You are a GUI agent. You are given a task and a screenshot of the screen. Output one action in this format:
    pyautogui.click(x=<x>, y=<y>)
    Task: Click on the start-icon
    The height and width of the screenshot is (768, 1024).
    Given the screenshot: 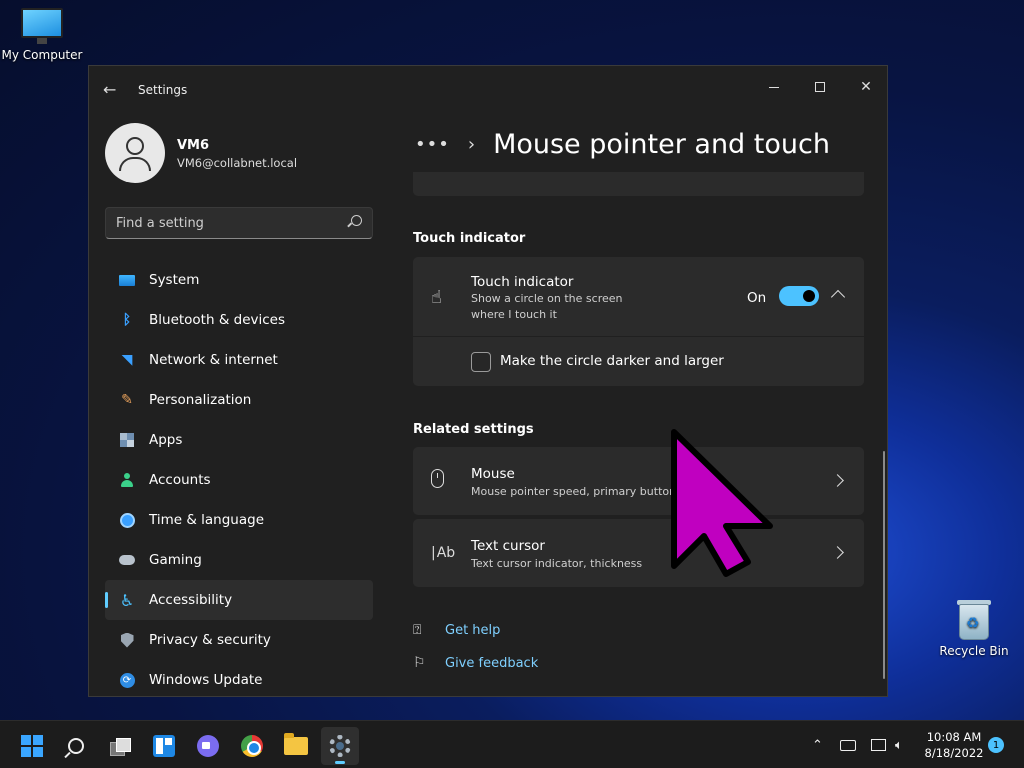 What is the action you would take?
    pyautogui.click(x=32, y=746)
    